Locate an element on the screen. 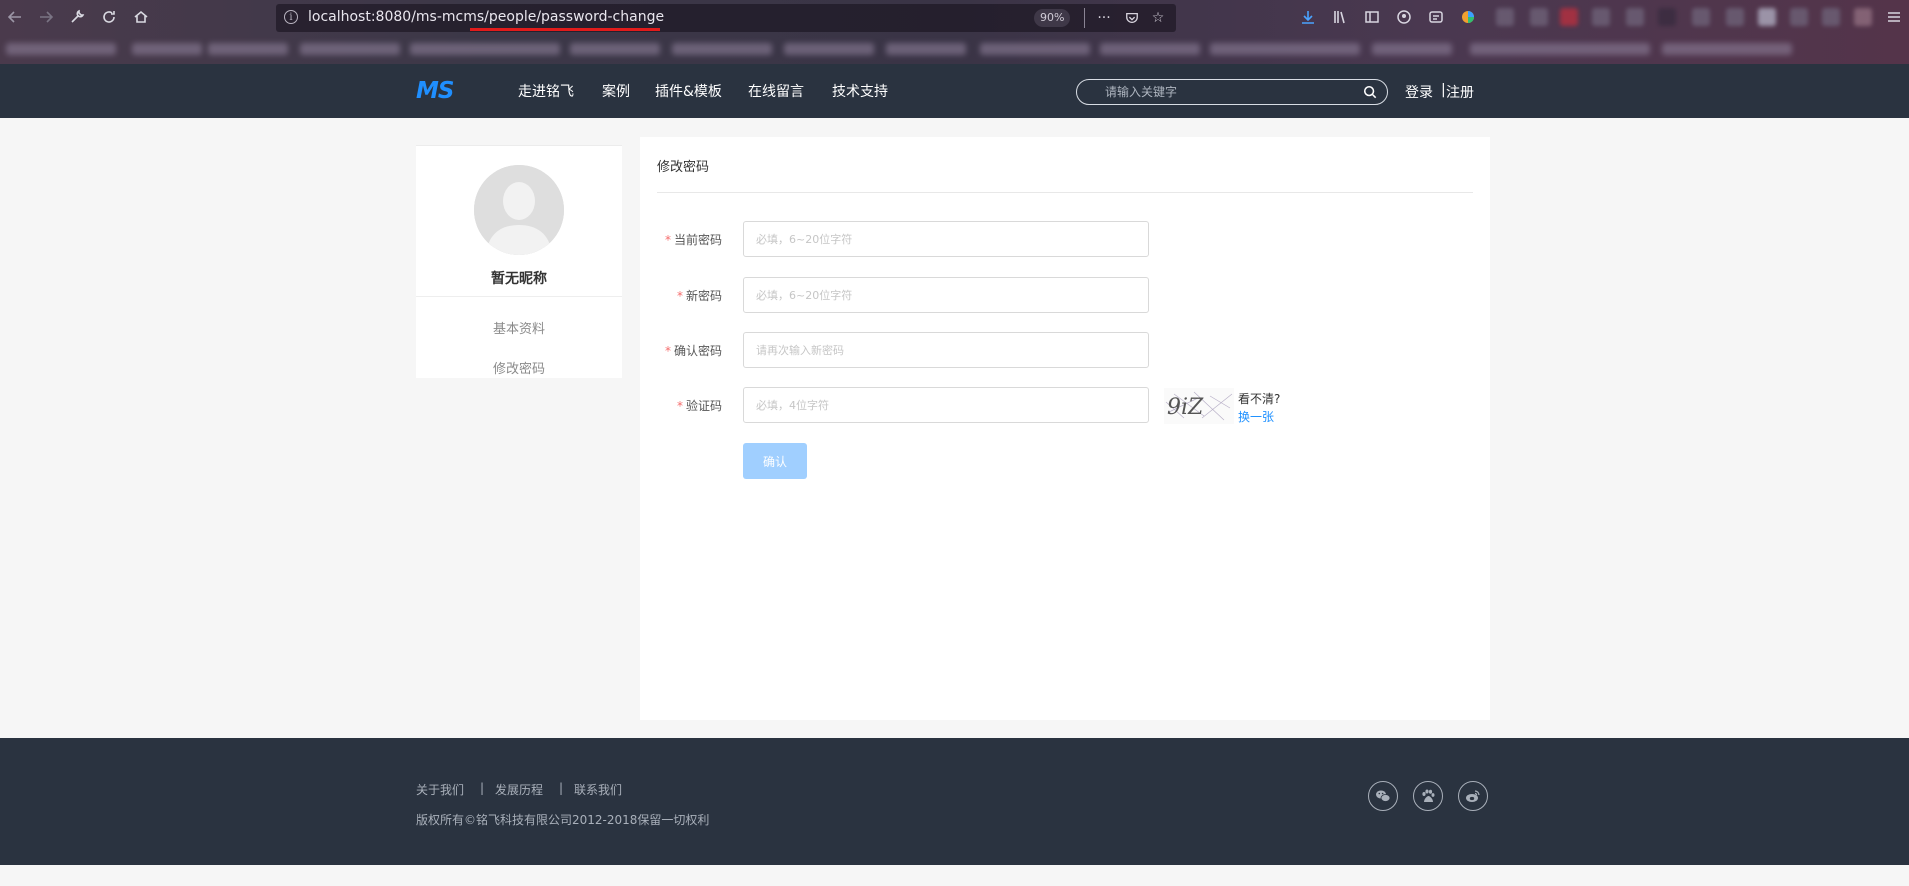 The width and height of the screenshot is (1909, 886). site-info-icon: i is located at coordinates (291, 17).